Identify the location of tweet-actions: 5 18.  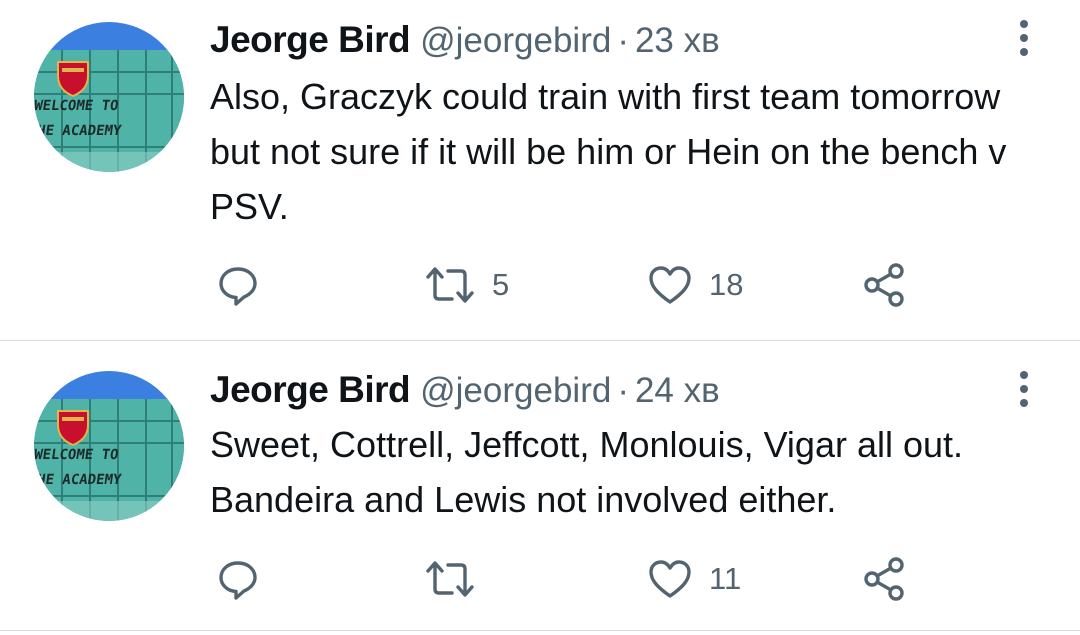
(540, 285).